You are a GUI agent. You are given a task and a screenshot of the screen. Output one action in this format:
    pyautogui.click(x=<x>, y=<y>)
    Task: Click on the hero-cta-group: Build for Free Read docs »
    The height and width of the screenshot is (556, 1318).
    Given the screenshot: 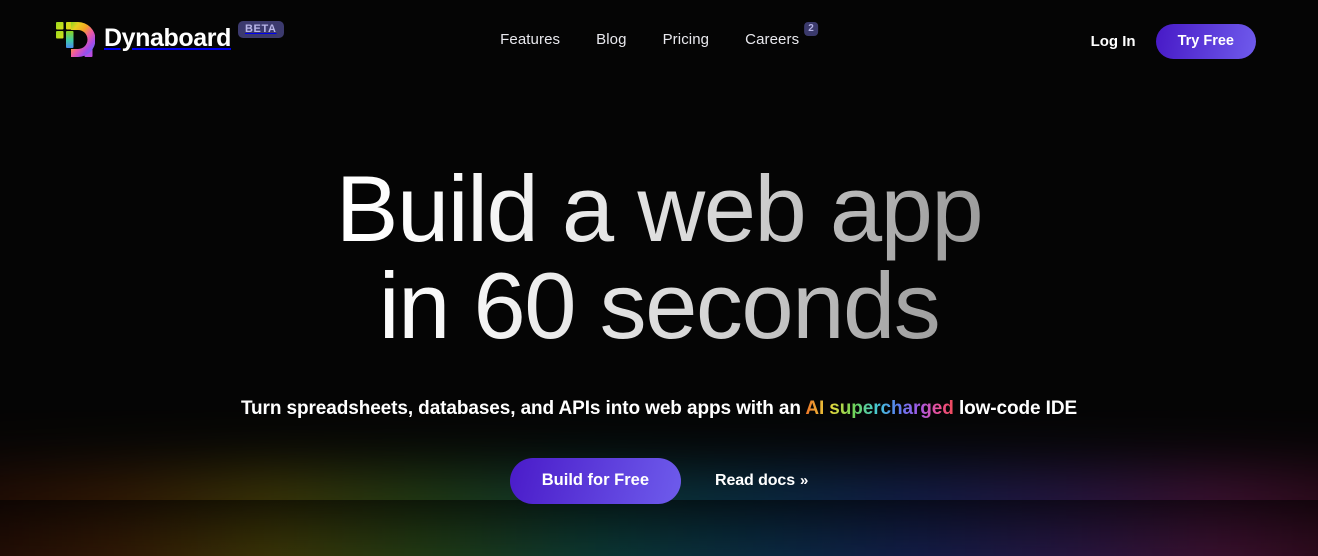 What is the action you would take?
    pyautogui.click(x=658, y=481)
    